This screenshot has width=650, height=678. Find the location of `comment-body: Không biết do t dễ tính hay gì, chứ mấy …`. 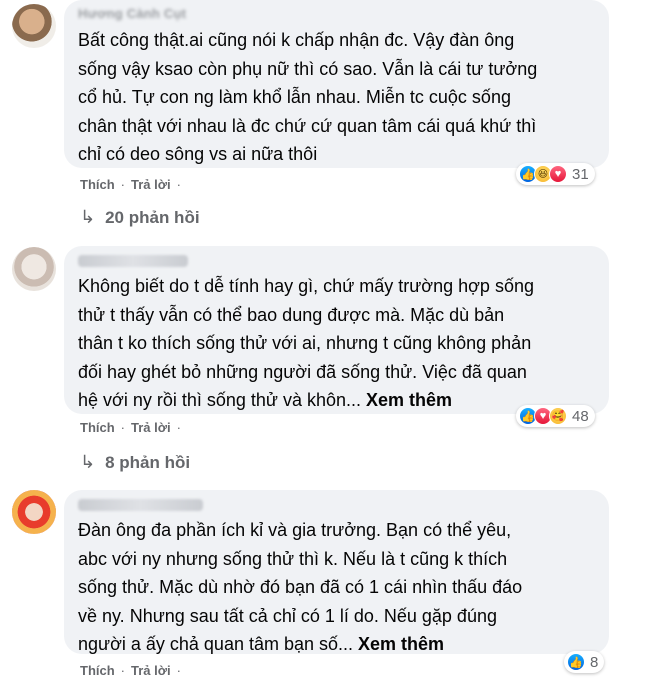

comment-body: Không biết do t dễ tính hay gì, chứ mấy … is located at coordinates (306, 343).